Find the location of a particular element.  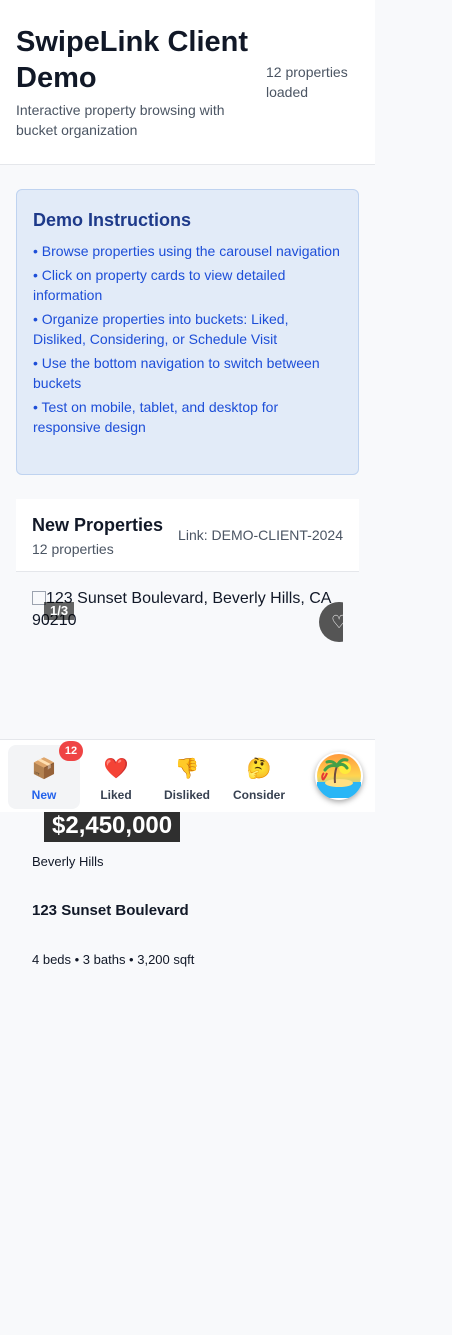

tab-consider: 🤔 Consider is located at coordinates (259, 777).